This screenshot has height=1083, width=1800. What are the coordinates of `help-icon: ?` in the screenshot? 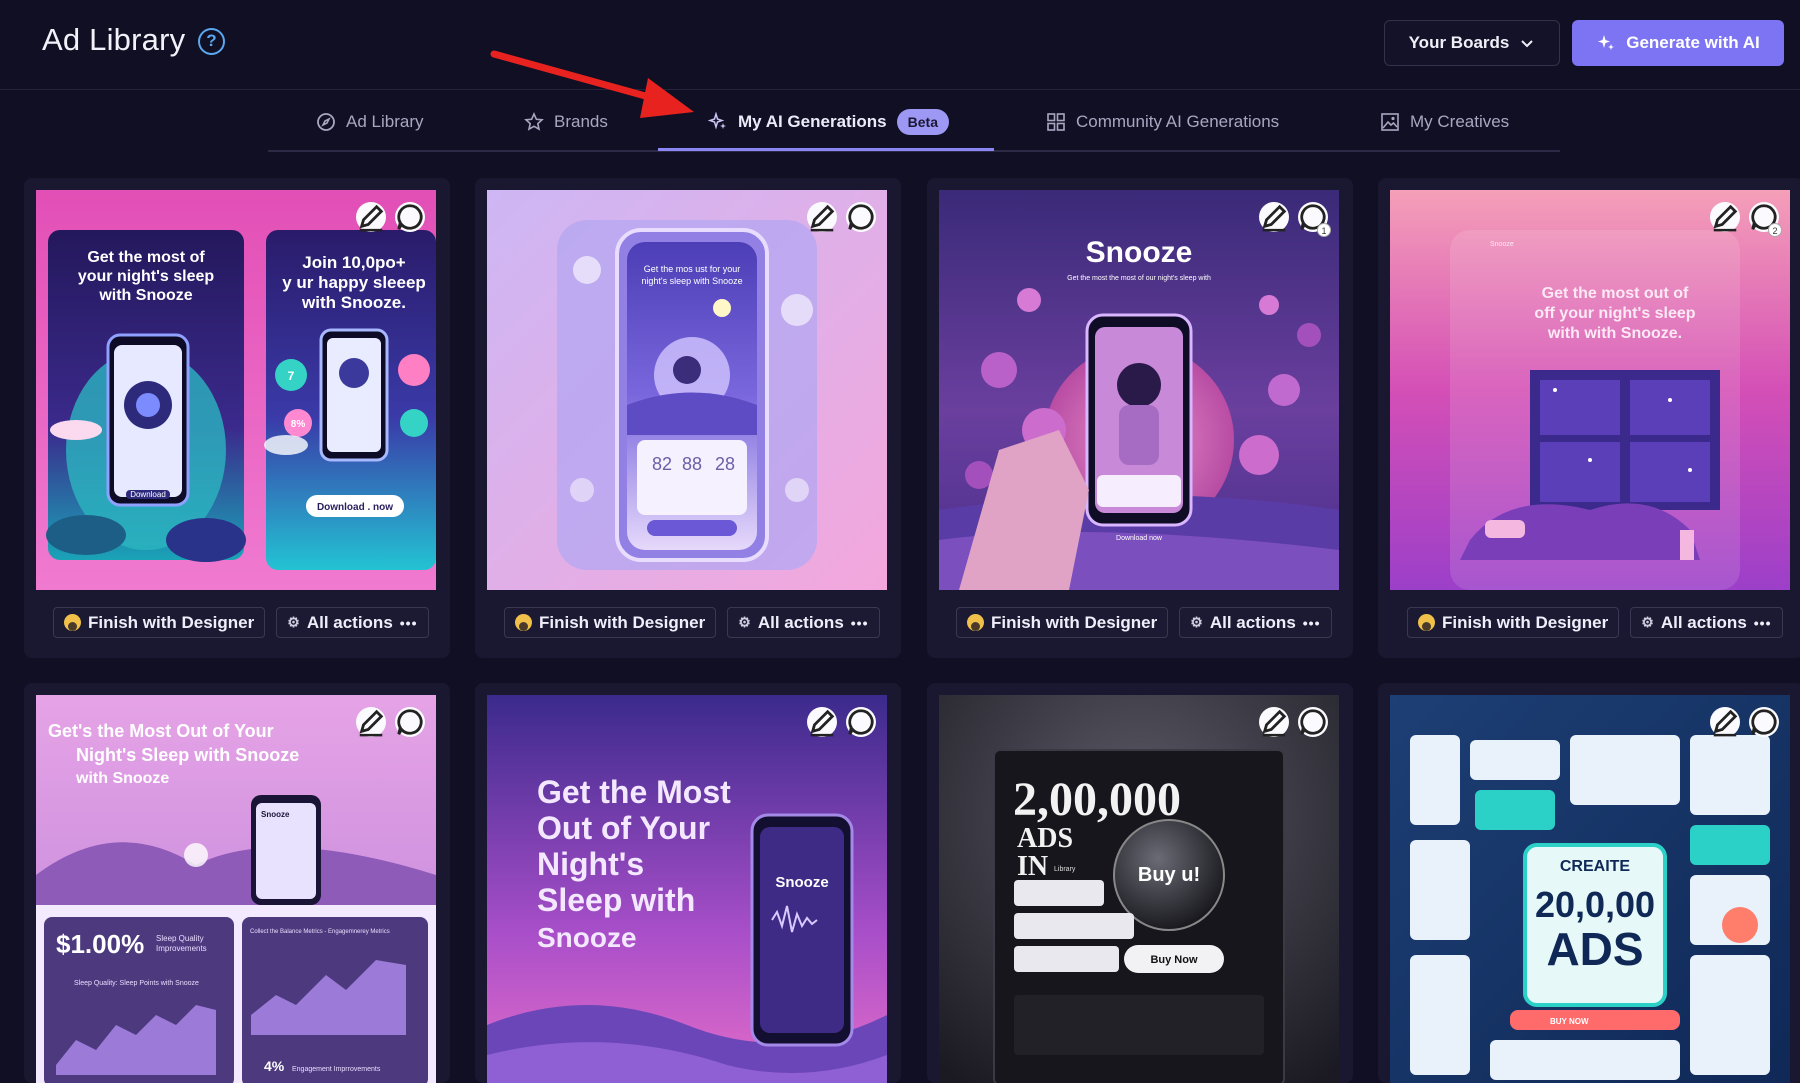 It's located at (211, 41).